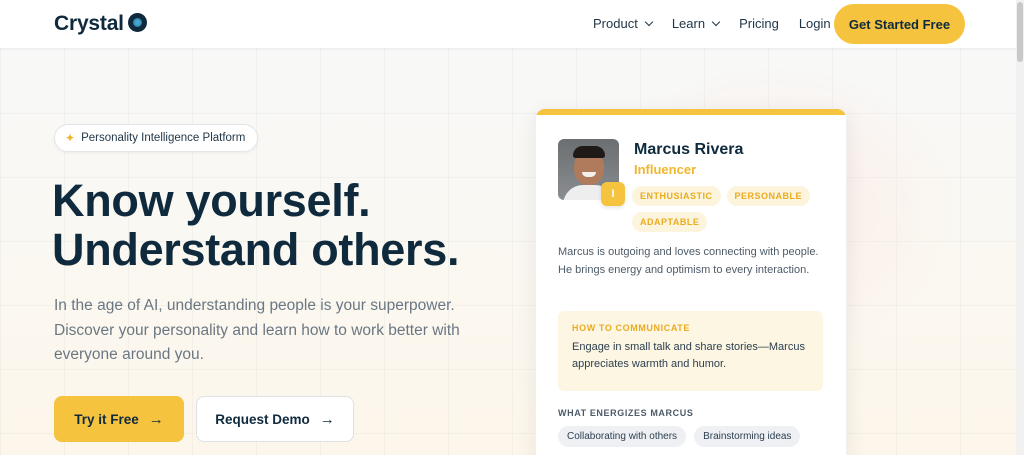 Image resolution: width=1024 pixels, height=455 pixels. What do you see at coordinates (615, 23) in the screenshot?
I see `nav-item-label: Product` at bounding box center [615, 23].